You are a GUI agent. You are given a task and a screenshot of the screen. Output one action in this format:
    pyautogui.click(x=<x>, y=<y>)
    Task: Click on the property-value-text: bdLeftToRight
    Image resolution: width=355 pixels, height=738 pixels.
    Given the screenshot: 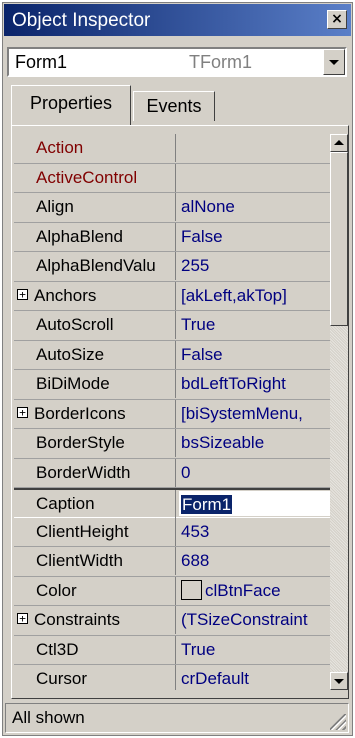 What is the action you would take?
    pyautogui.click(x=233, y=383)
    